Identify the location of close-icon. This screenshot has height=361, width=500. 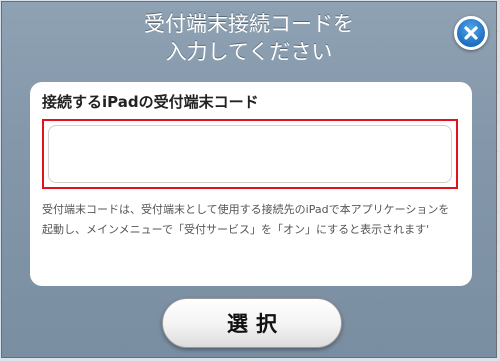
(471, 33).